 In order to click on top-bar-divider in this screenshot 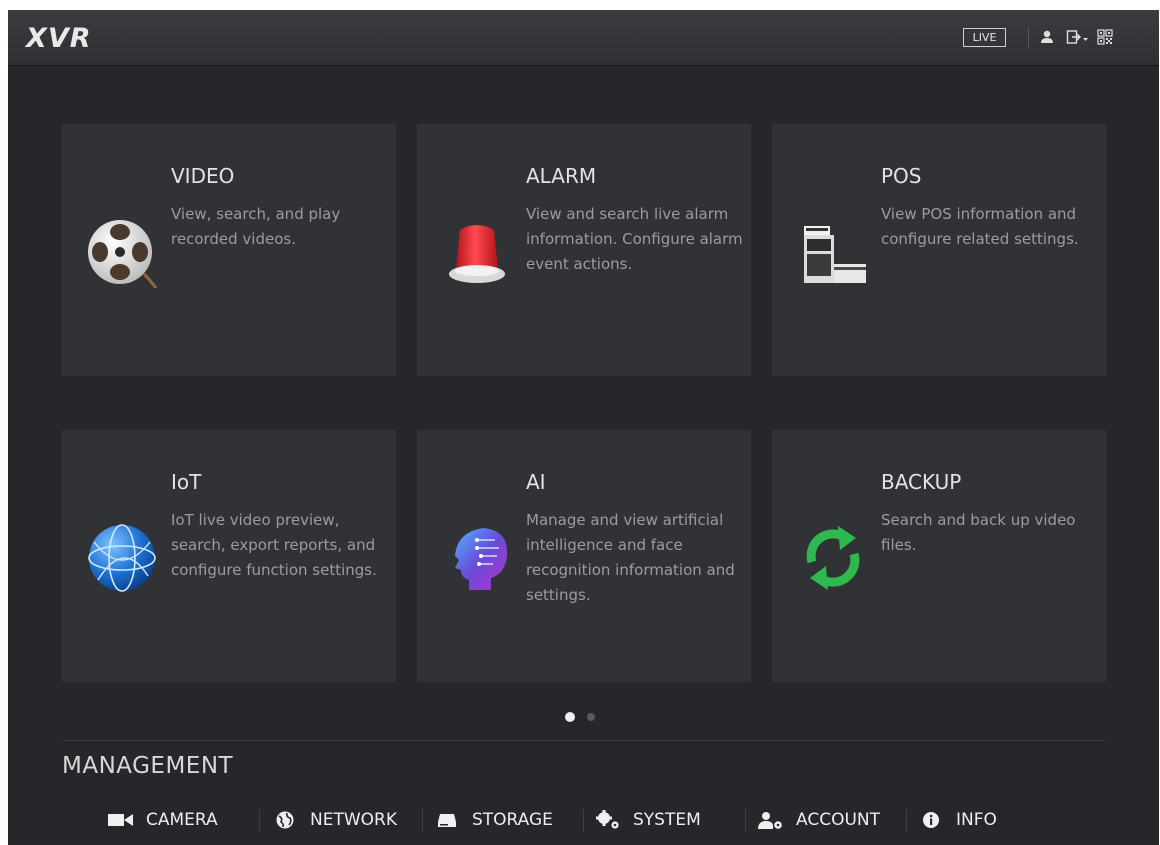, I will do `click(1028, 38)`.